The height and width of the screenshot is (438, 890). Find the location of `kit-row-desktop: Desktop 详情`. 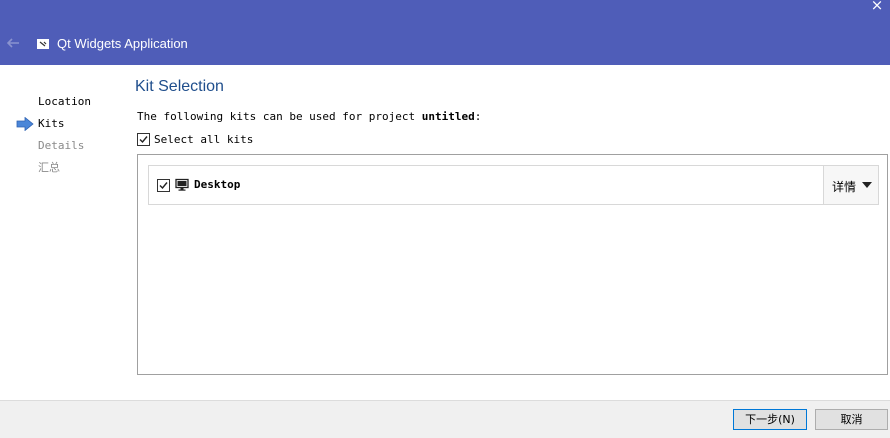

kit-row-desktop: Desktop 详情 is located at coordinates (513, 185).